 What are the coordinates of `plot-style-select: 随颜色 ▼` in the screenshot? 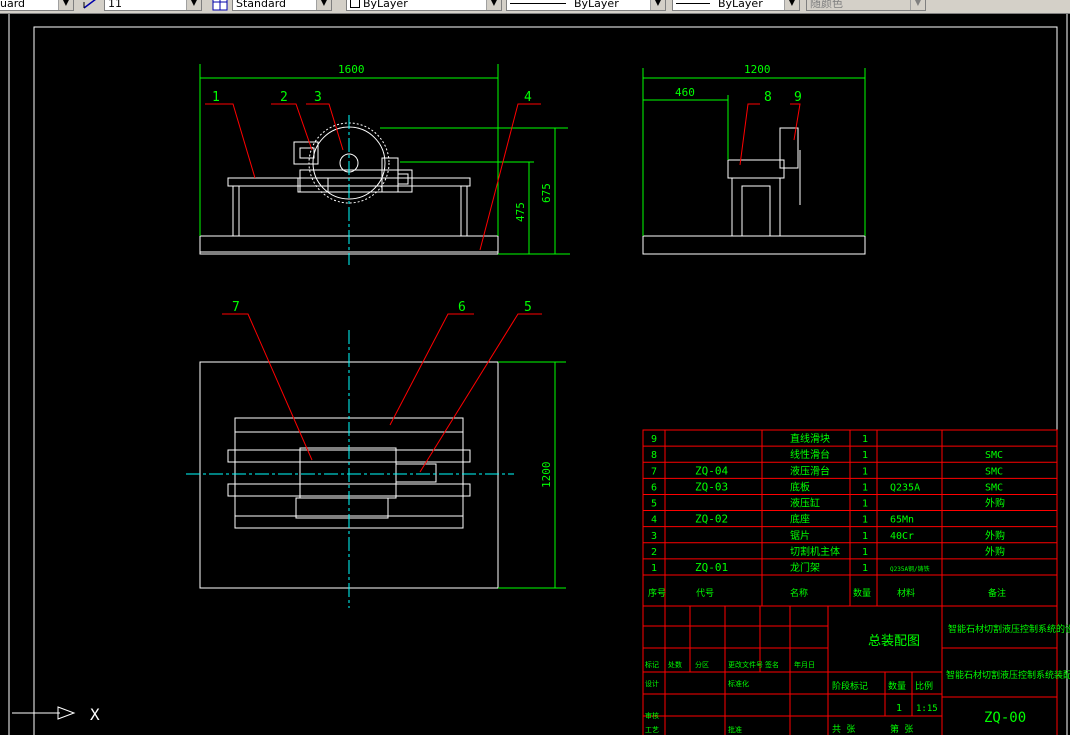 It's located at (866, 5).